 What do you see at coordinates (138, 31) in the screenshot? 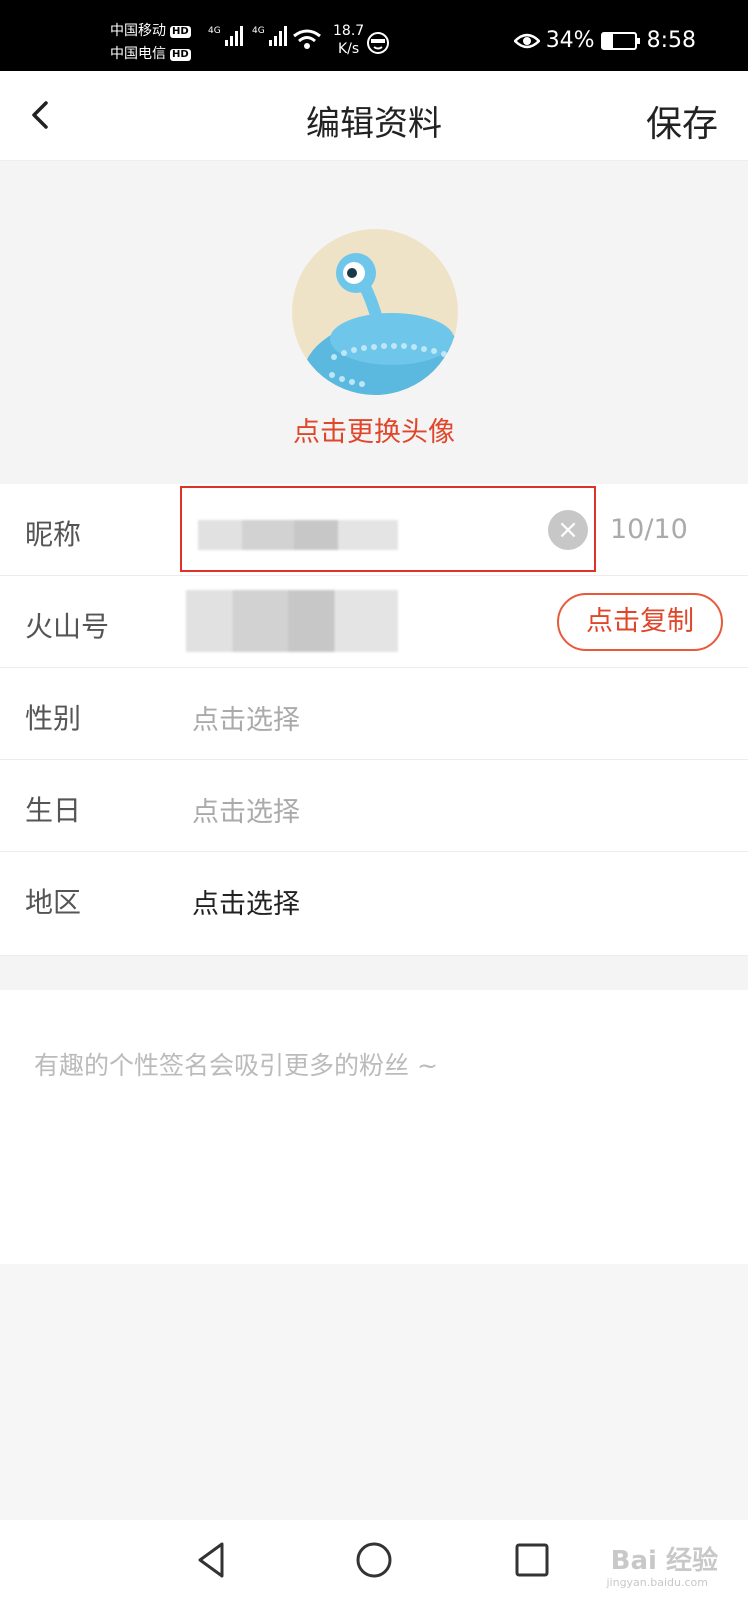
I see `carrier-1: 中国移动` at bounding box center [138, 31].